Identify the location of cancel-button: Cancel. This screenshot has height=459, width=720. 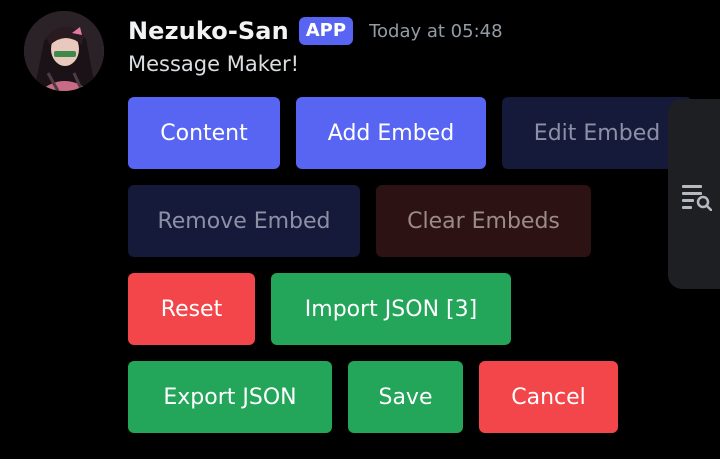
(548, 397).